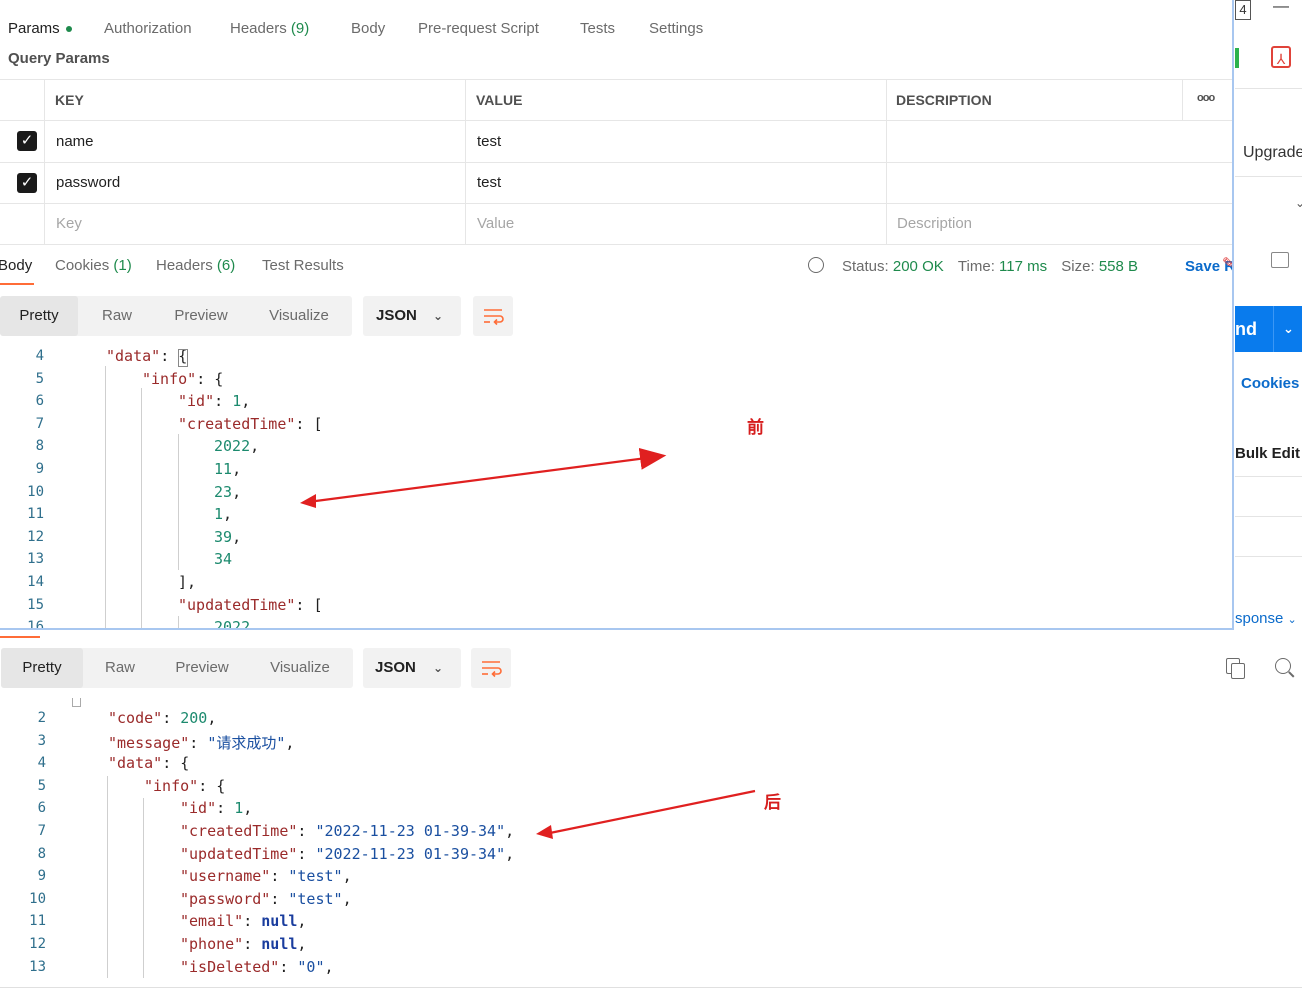 This screenshot has width=1302, height=997. Describe the element at coordinates (772, 803) in the screenshot. I see `annotation-after-label: 后` at that location.